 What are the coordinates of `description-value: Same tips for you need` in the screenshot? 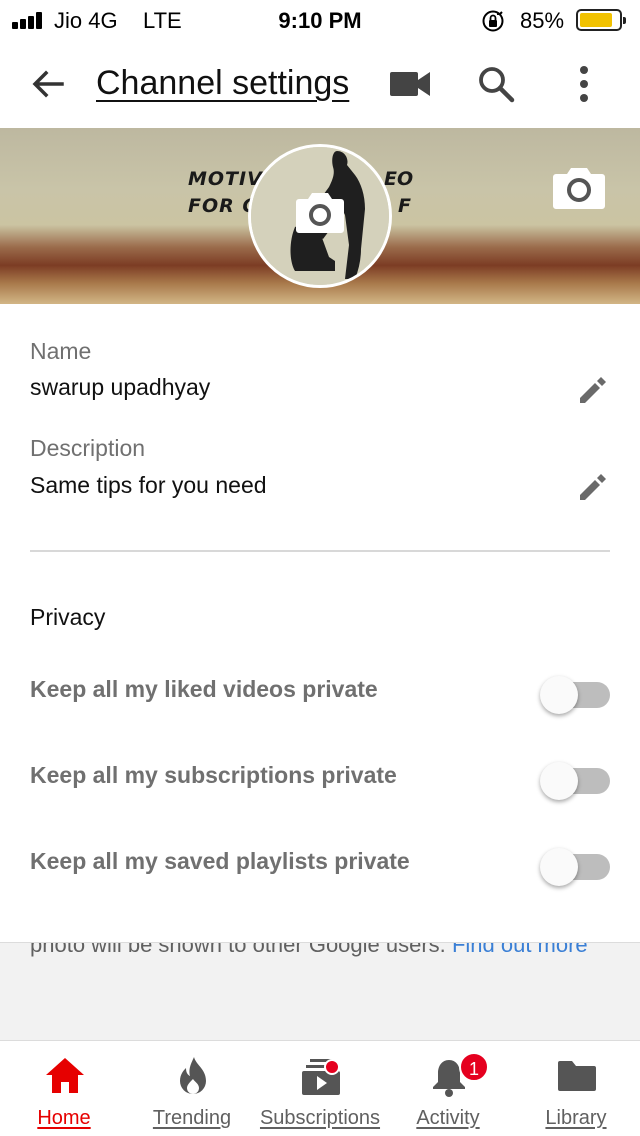 It's located at (148, 485).